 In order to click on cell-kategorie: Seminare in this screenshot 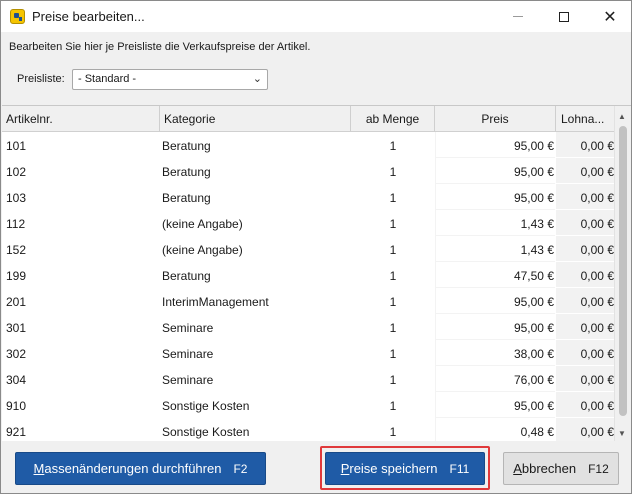, I will do `click(188, 380)`.